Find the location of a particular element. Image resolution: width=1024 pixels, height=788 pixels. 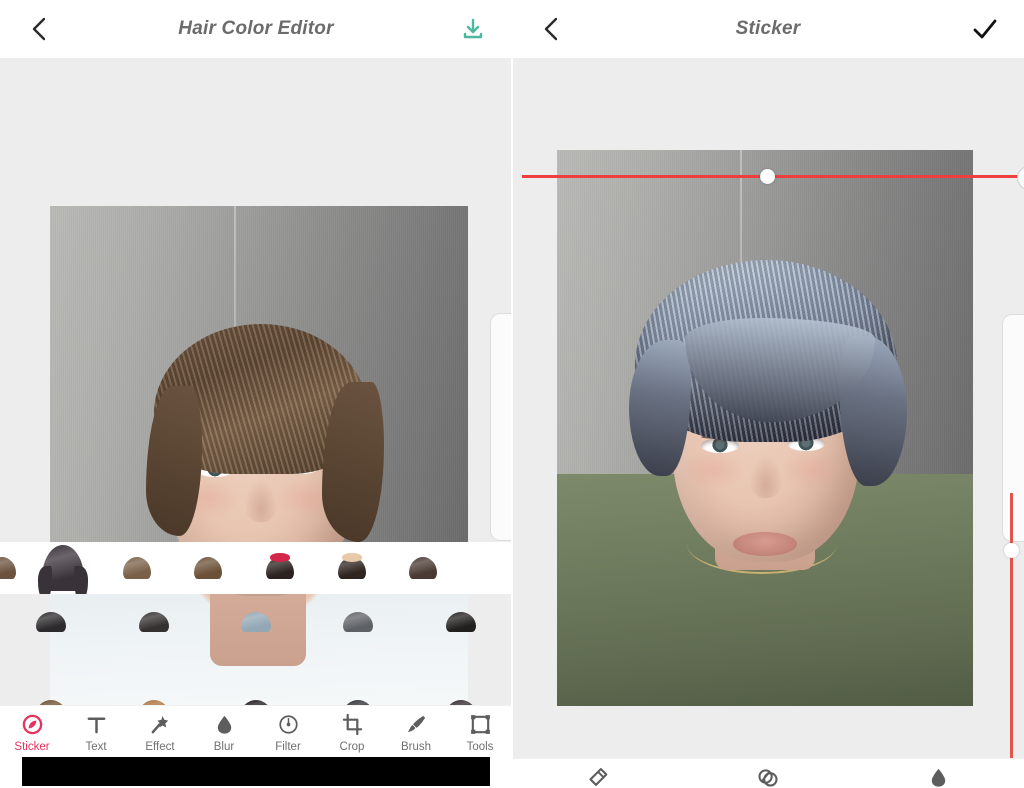

size-slider is located at coordinates (1011, 625).